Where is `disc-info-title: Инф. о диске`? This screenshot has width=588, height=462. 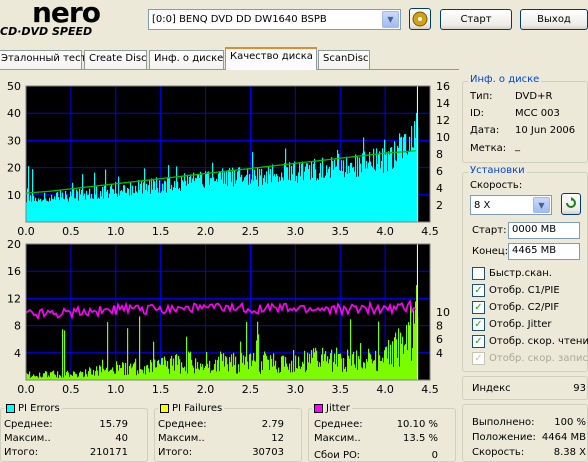 disc-info-title: Инф. о диске is located at coordinates (505, 79).